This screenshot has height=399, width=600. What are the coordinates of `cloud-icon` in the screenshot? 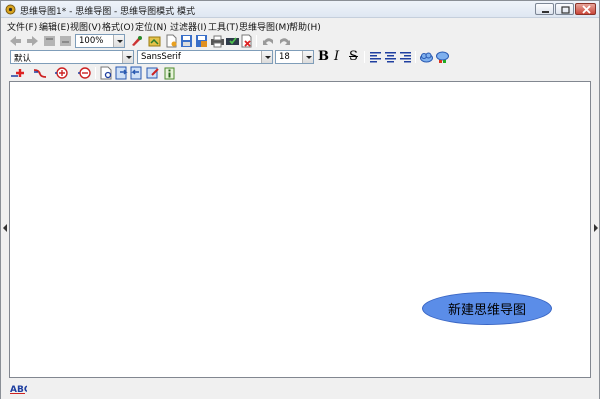 It's located at (426, 57).